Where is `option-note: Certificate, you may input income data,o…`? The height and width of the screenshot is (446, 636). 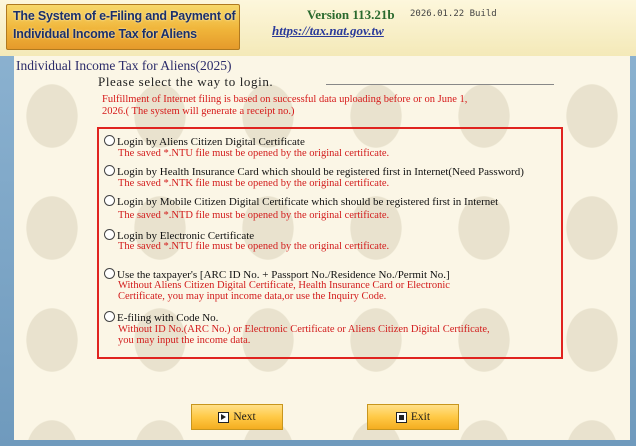
option-note: Certificate, you may input income data,o… is located at coordinates (252, 296).